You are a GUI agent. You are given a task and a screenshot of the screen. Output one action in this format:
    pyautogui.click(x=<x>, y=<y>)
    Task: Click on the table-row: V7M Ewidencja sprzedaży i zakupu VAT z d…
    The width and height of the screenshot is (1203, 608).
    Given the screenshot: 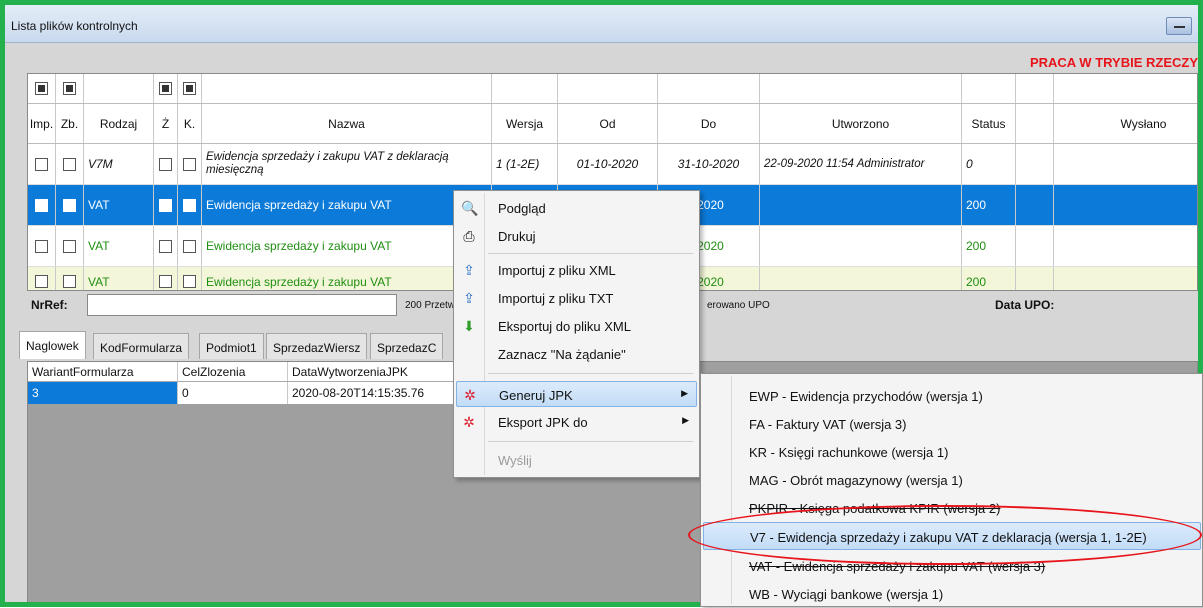 What is the action you would take?
    pyautogui.click(x=612, y=164)
    